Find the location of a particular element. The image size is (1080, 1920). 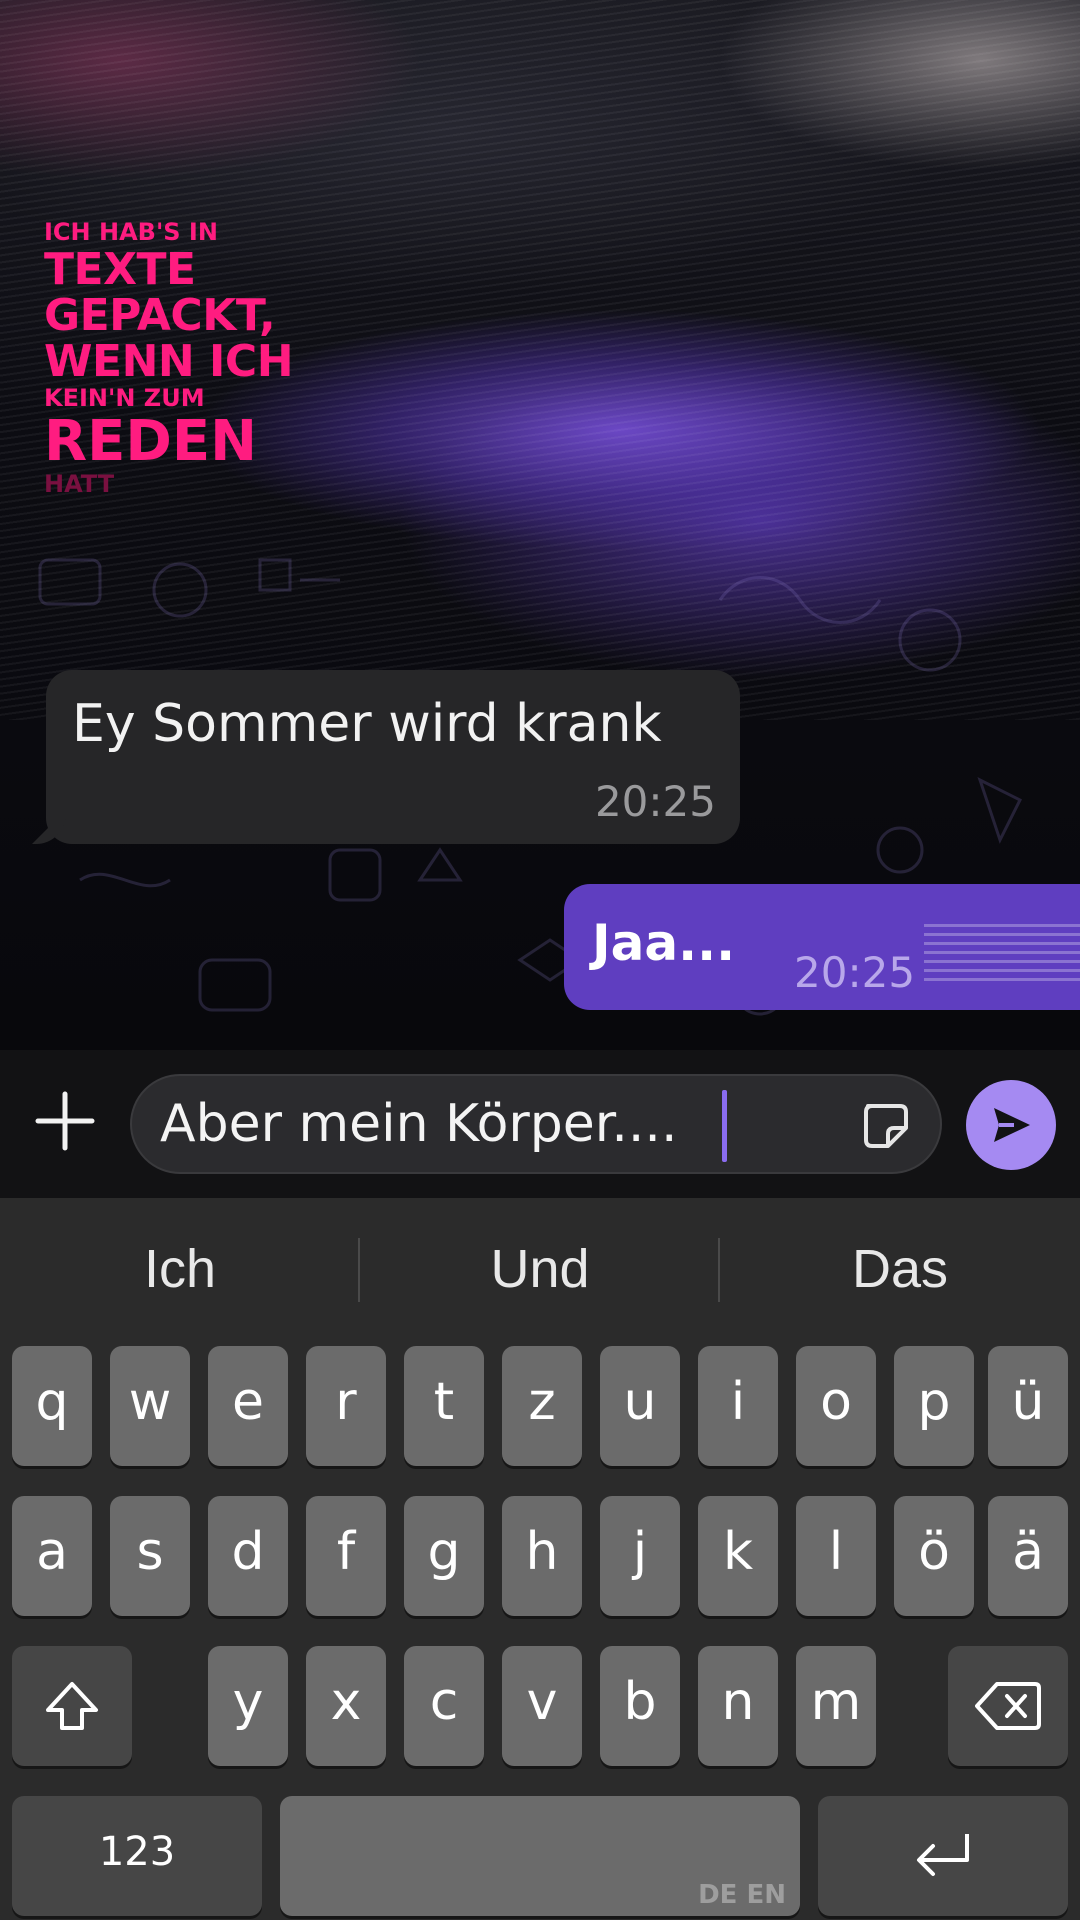

key-y: y is located at coordinates (248, 1706).